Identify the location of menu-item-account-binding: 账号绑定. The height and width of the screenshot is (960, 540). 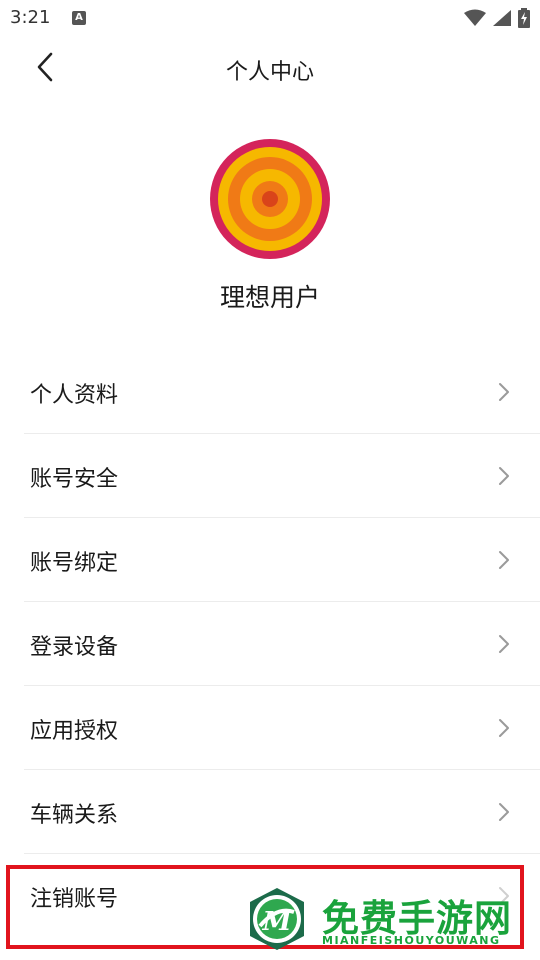
(270, 560).